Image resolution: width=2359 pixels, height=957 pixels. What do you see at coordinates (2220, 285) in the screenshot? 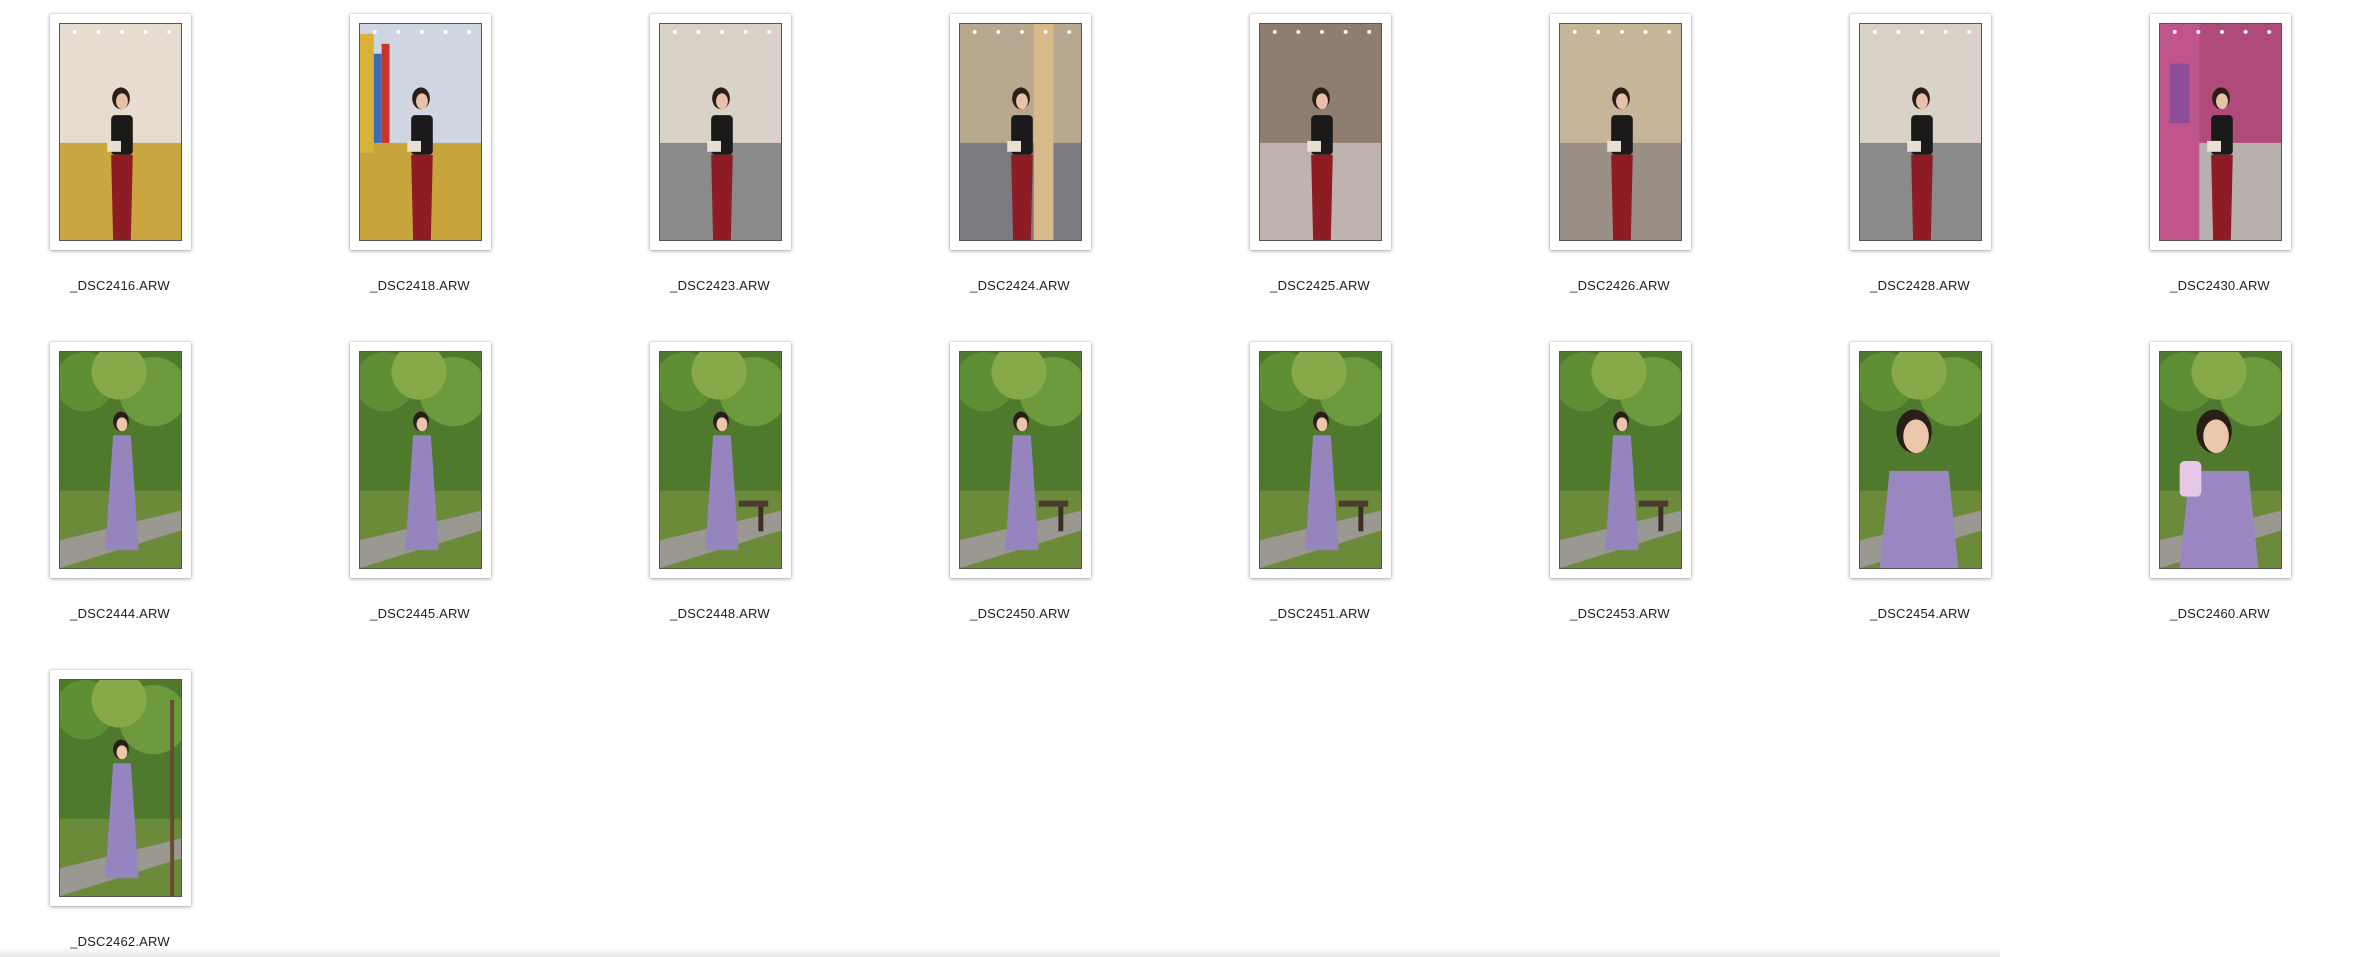
I see `file-name-label: _DSC2430.ARW` at bounding box center [2220, 285].